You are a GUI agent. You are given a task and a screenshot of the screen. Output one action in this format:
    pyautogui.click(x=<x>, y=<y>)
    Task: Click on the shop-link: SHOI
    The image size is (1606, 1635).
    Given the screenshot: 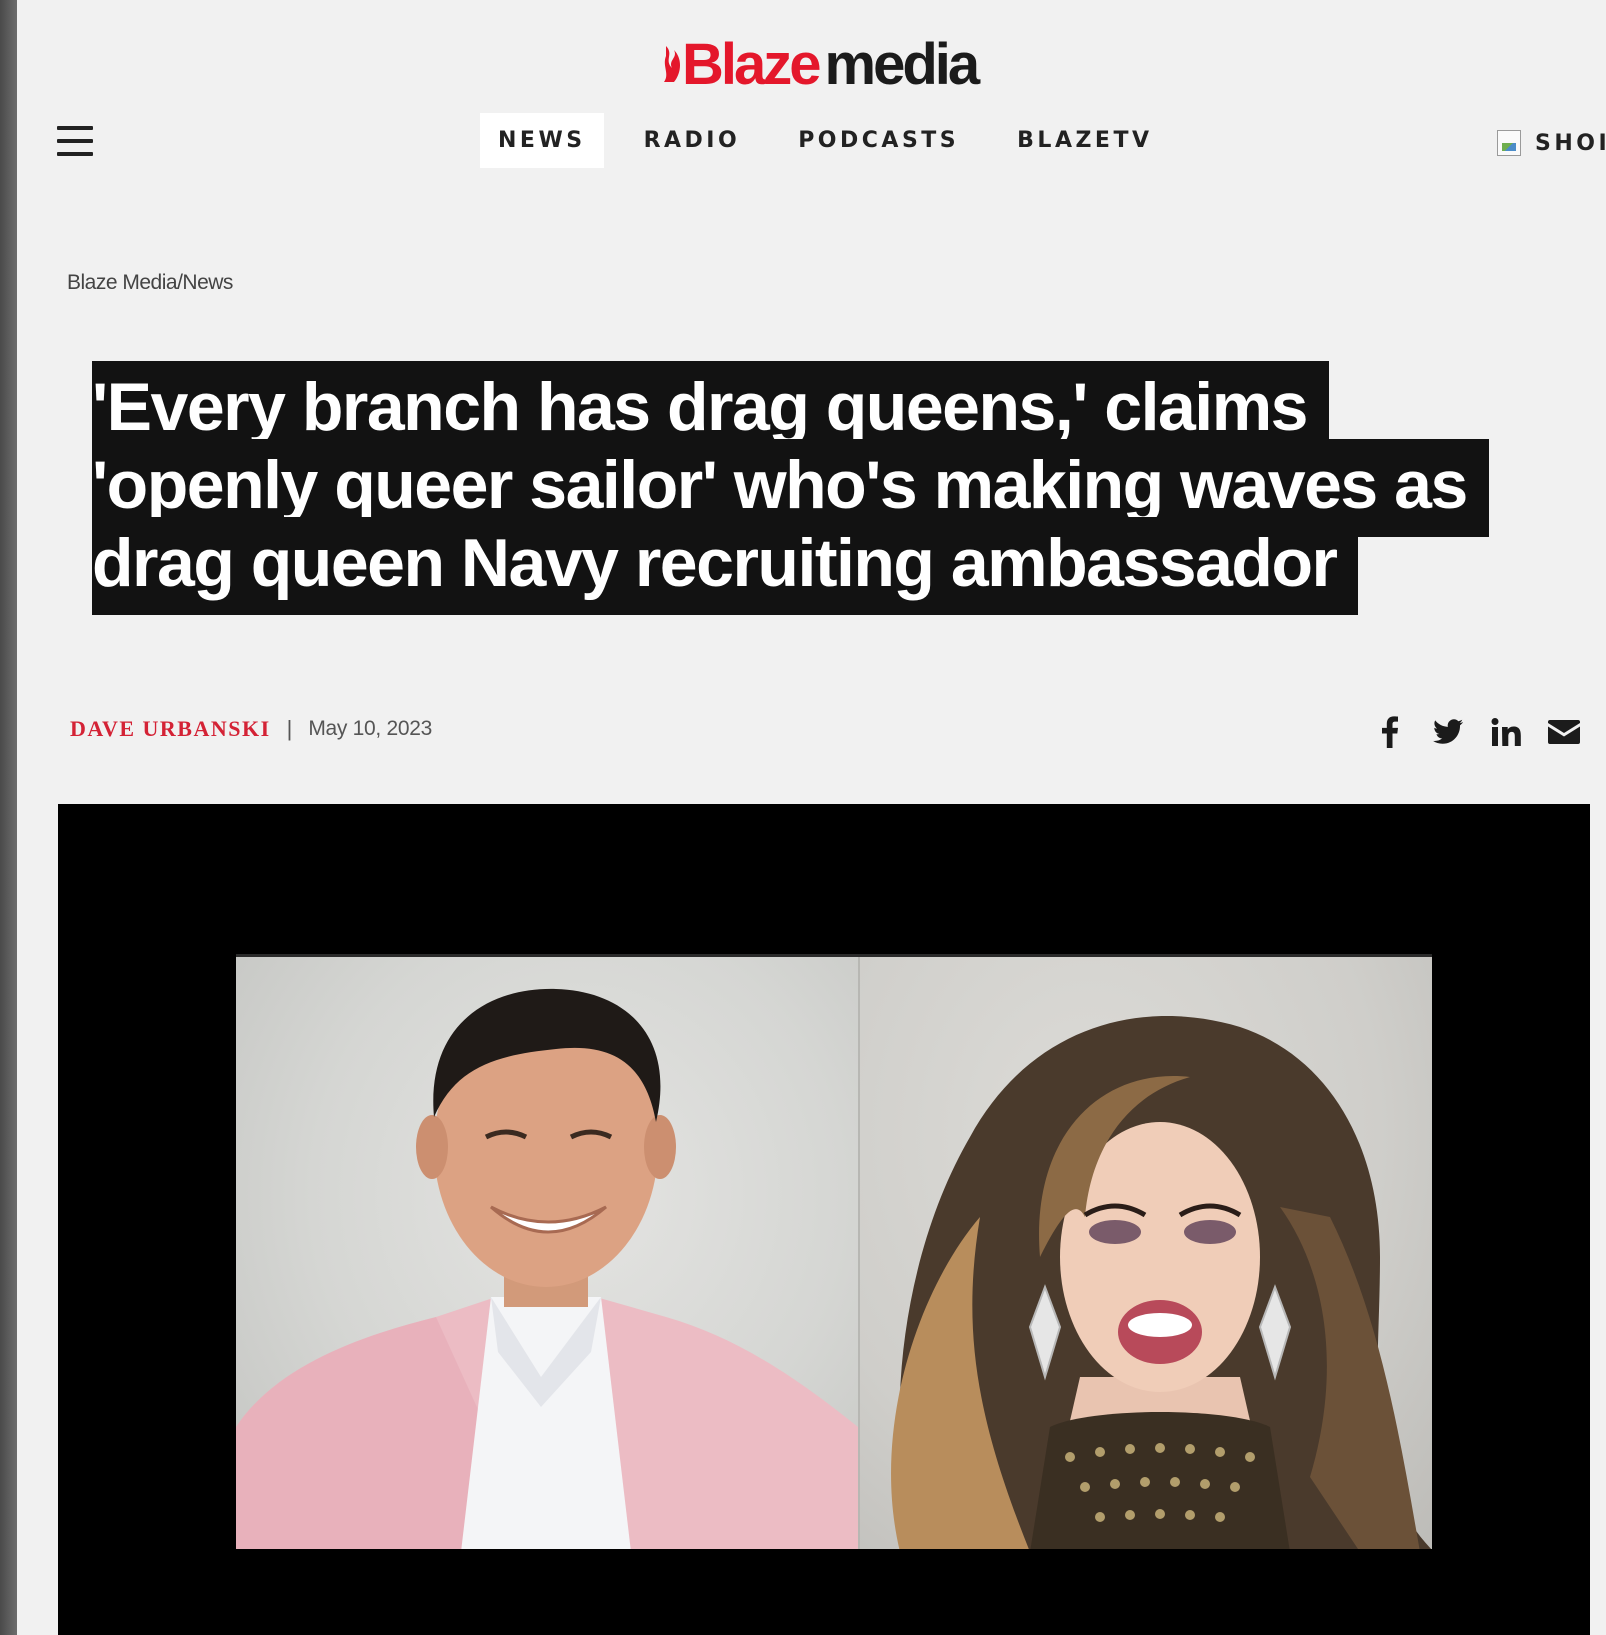 What is the action you would take?
    pyautogui.click(x=1551, y=143)
    